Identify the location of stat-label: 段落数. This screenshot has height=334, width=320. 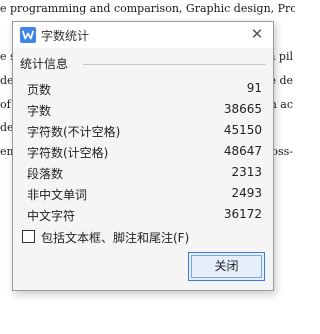
(45, 174).